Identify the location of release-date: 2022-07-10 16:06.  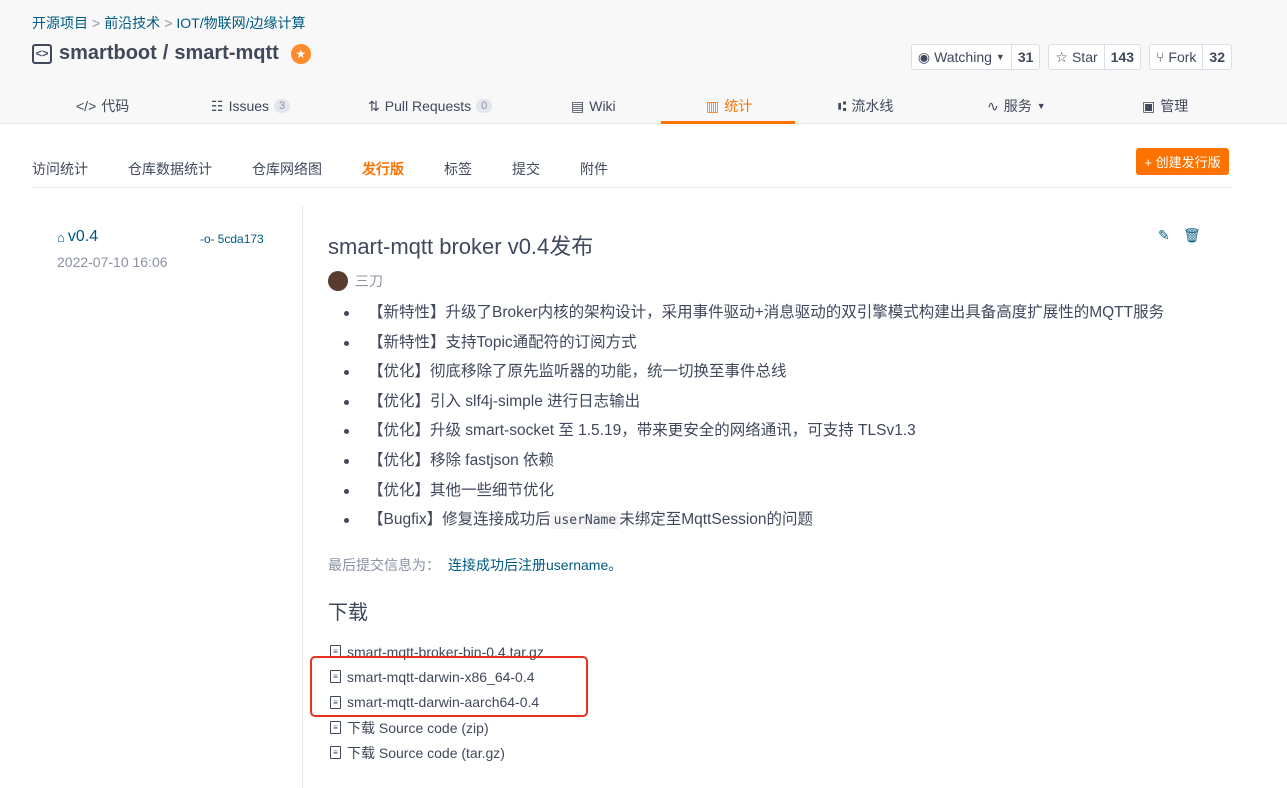
(112, 262).